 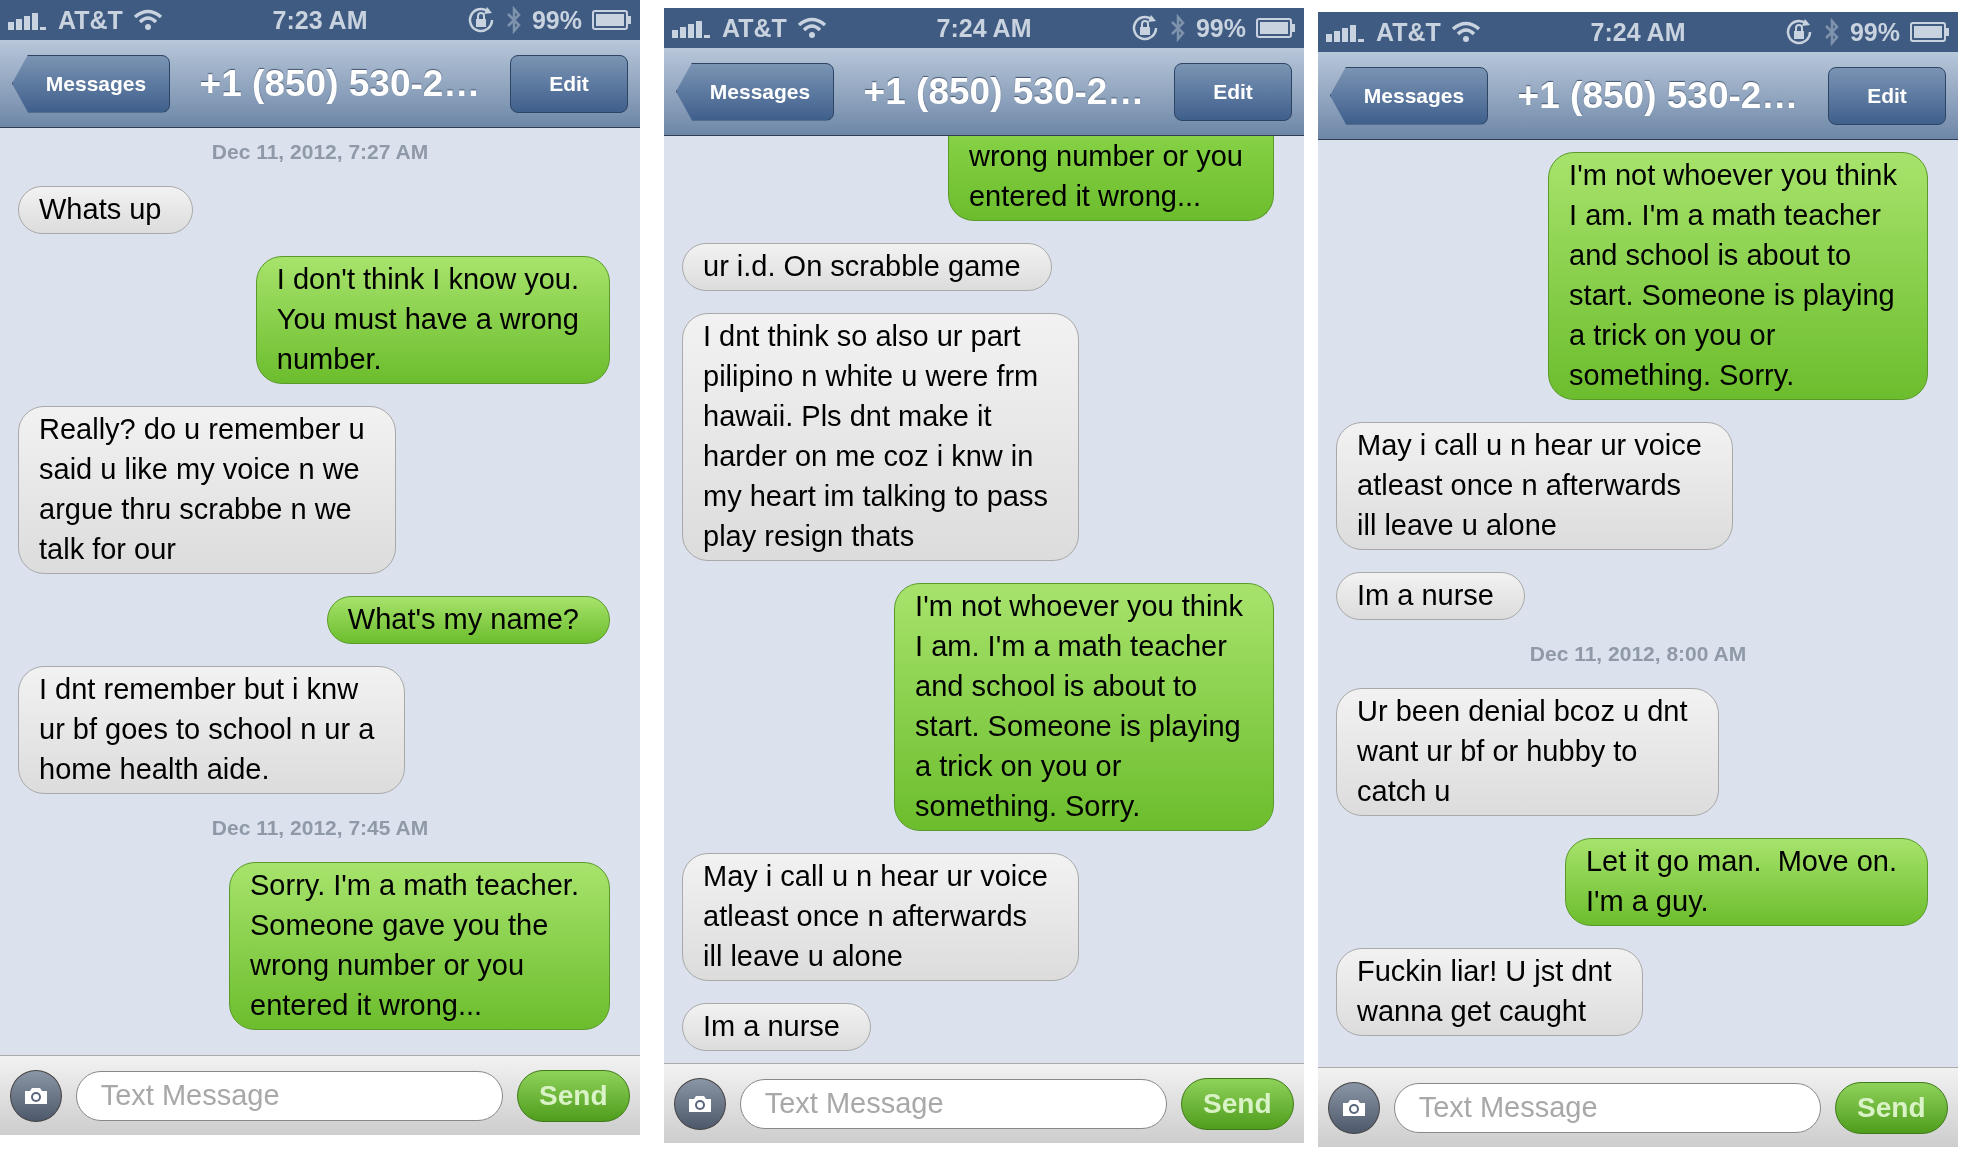 What do you see at coordinates (212, 730) in the screenshot?
I see `received-message-bubble: I dnt remember but i knw ur bf goes to school n ur a home health aide.` at bounding box center [212, 730].